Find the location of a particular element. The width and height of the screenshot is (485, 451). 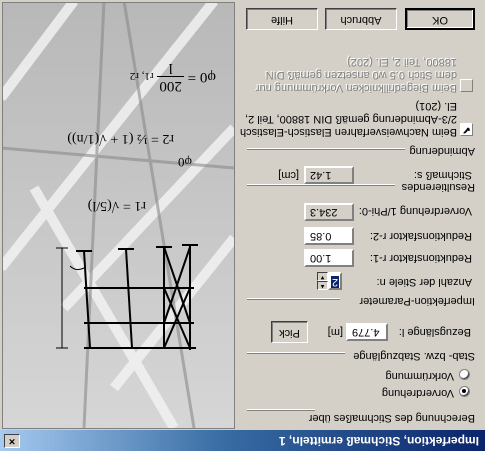

result-group-separator is located at coordinates (321, 185).